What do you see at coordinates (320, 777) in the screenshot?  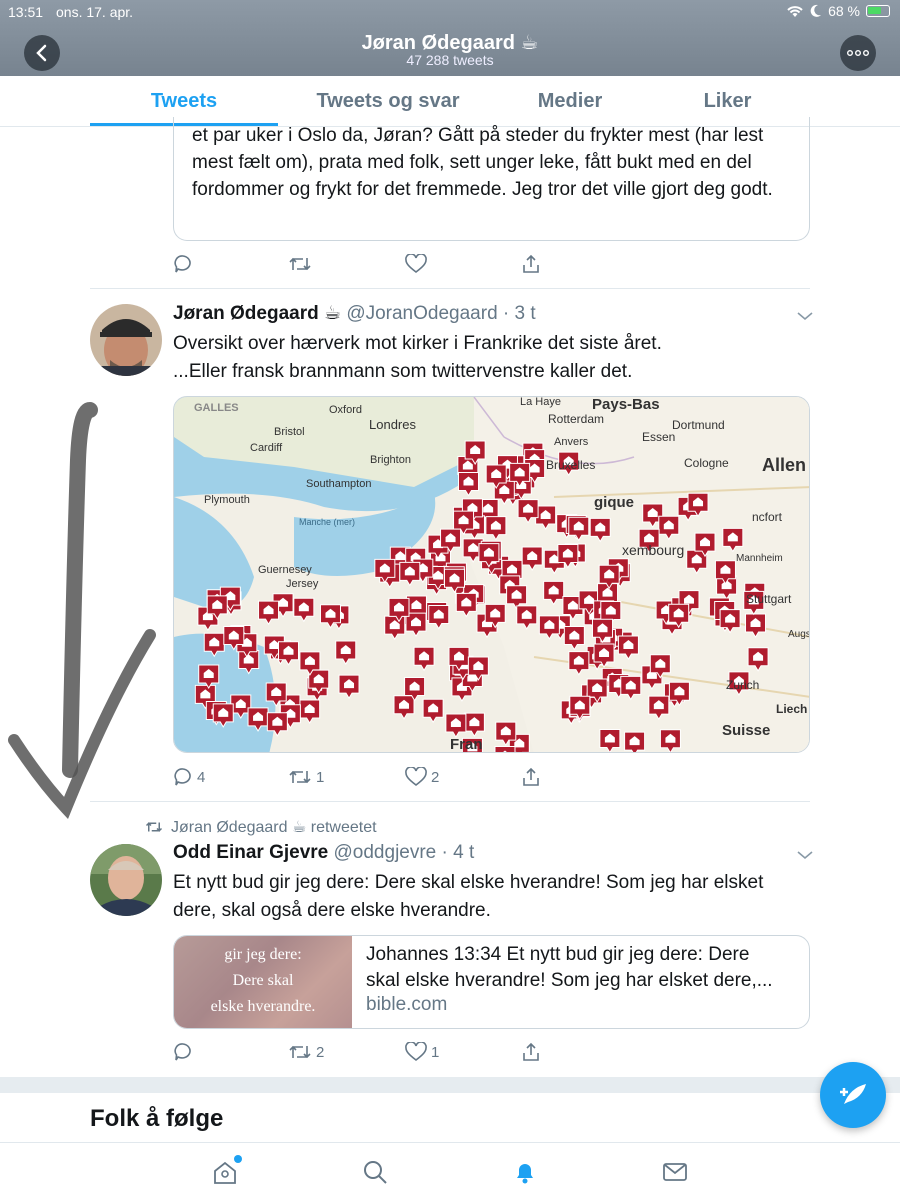 I see `retweet-count: 1` at bounding box center [320, 777].